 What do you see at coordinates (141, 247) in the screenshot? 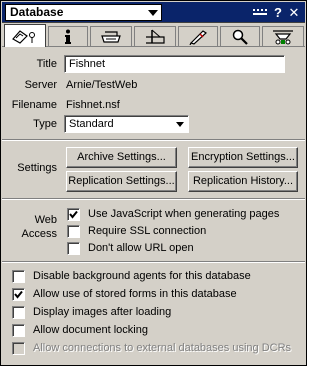
I see `checkbox-label: Don't allow URL open` at bounding box center [141, 247].